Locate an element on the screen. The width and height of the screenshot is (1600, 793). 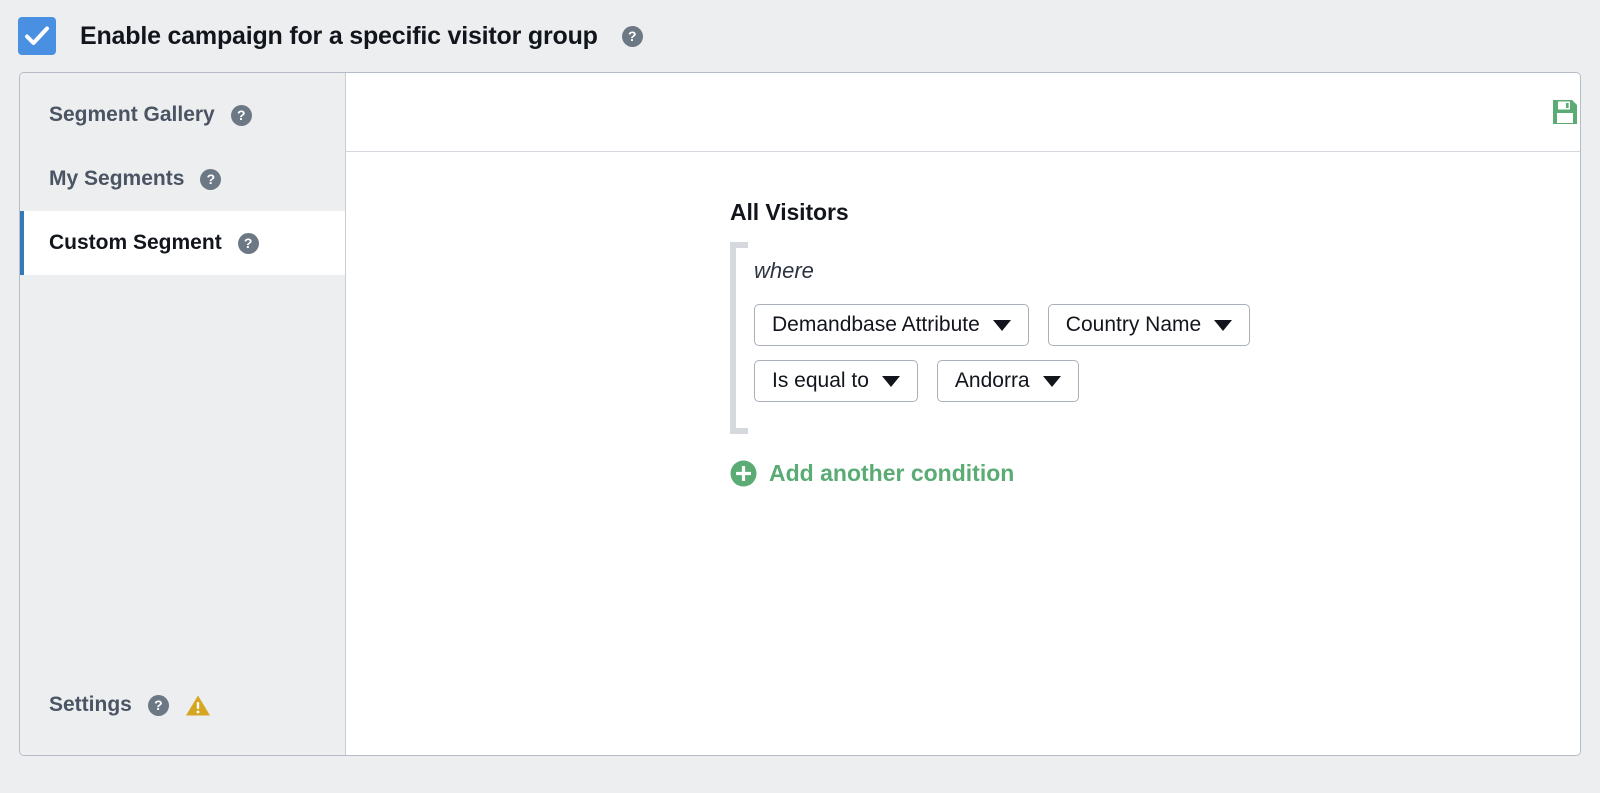
attribute-type-dropdown: Demandbase Attribute is located at coordinates (891, 325).